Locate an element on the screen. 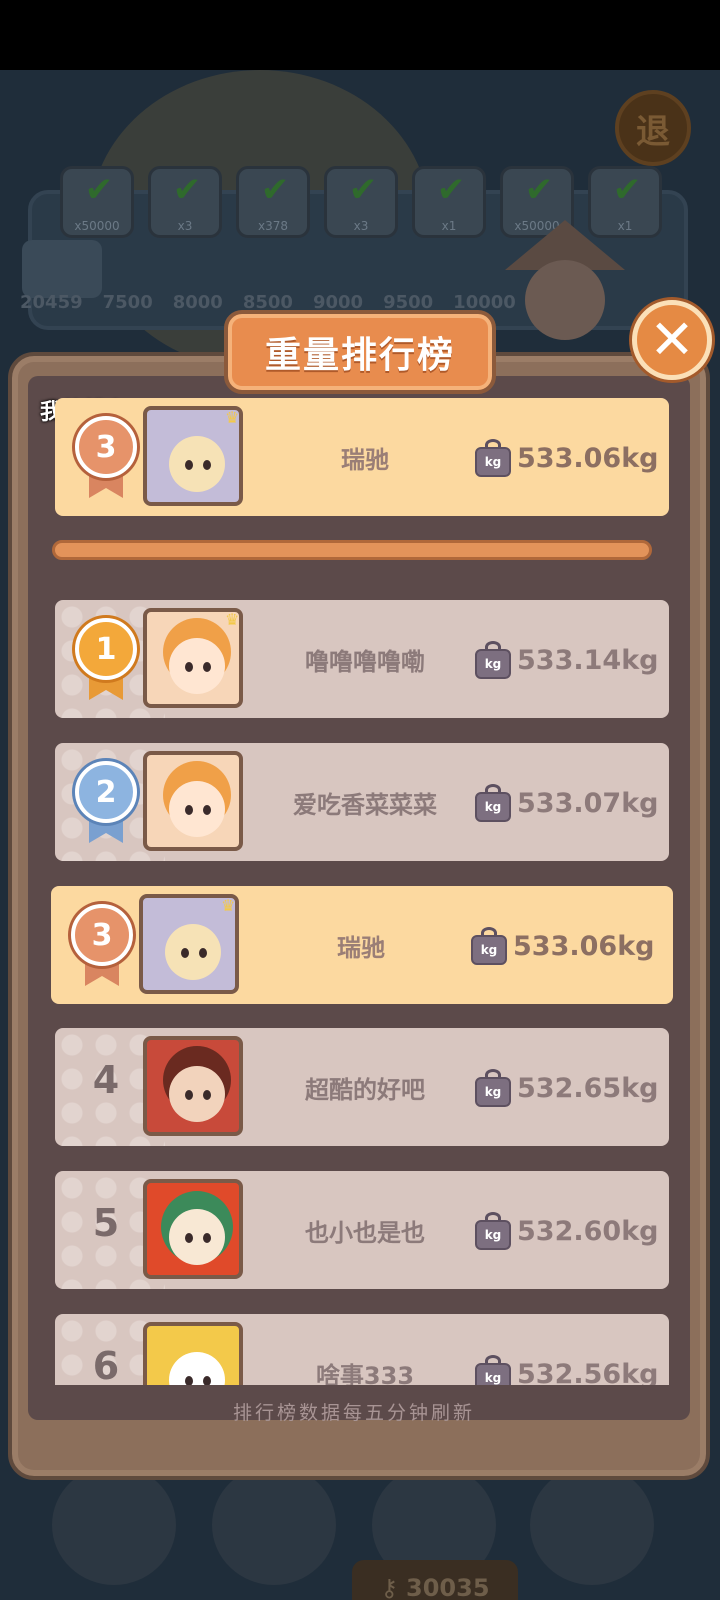  rank-number: 5 is located at coordinates (106, 1223).